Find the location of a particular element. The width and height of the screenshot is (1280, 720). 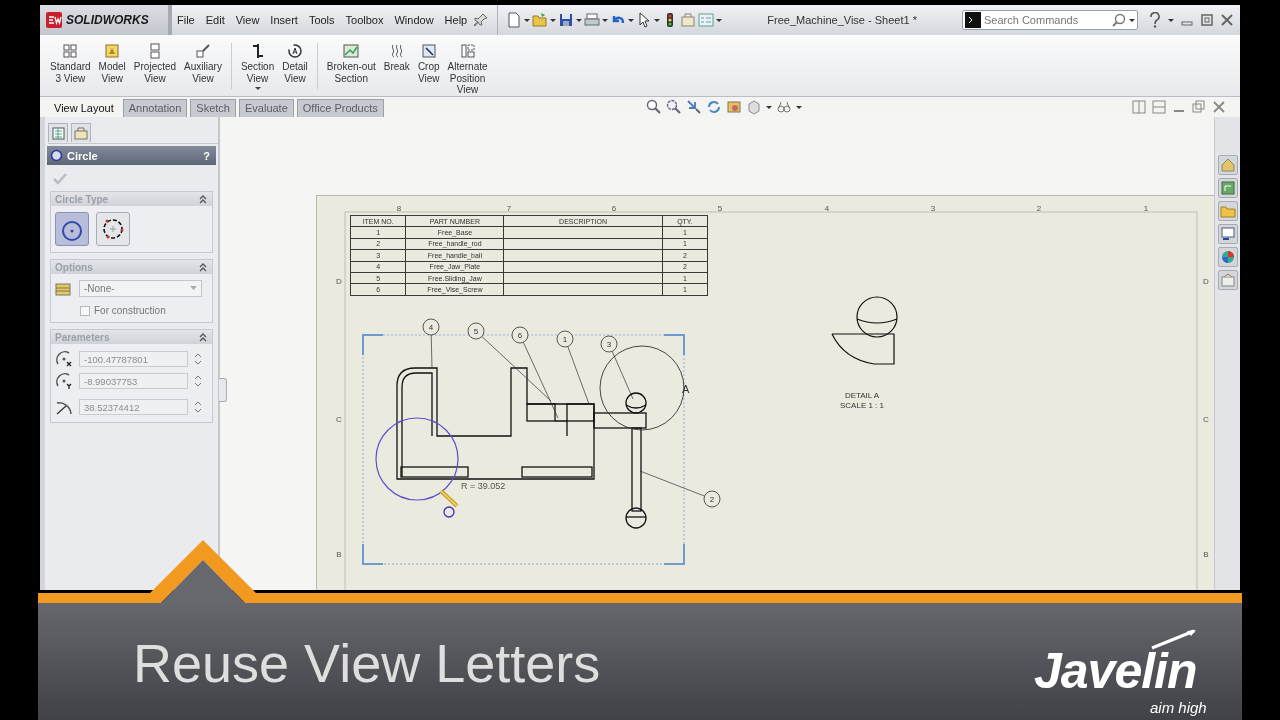

panel-title: Circle is located at coordinates (83, 155).